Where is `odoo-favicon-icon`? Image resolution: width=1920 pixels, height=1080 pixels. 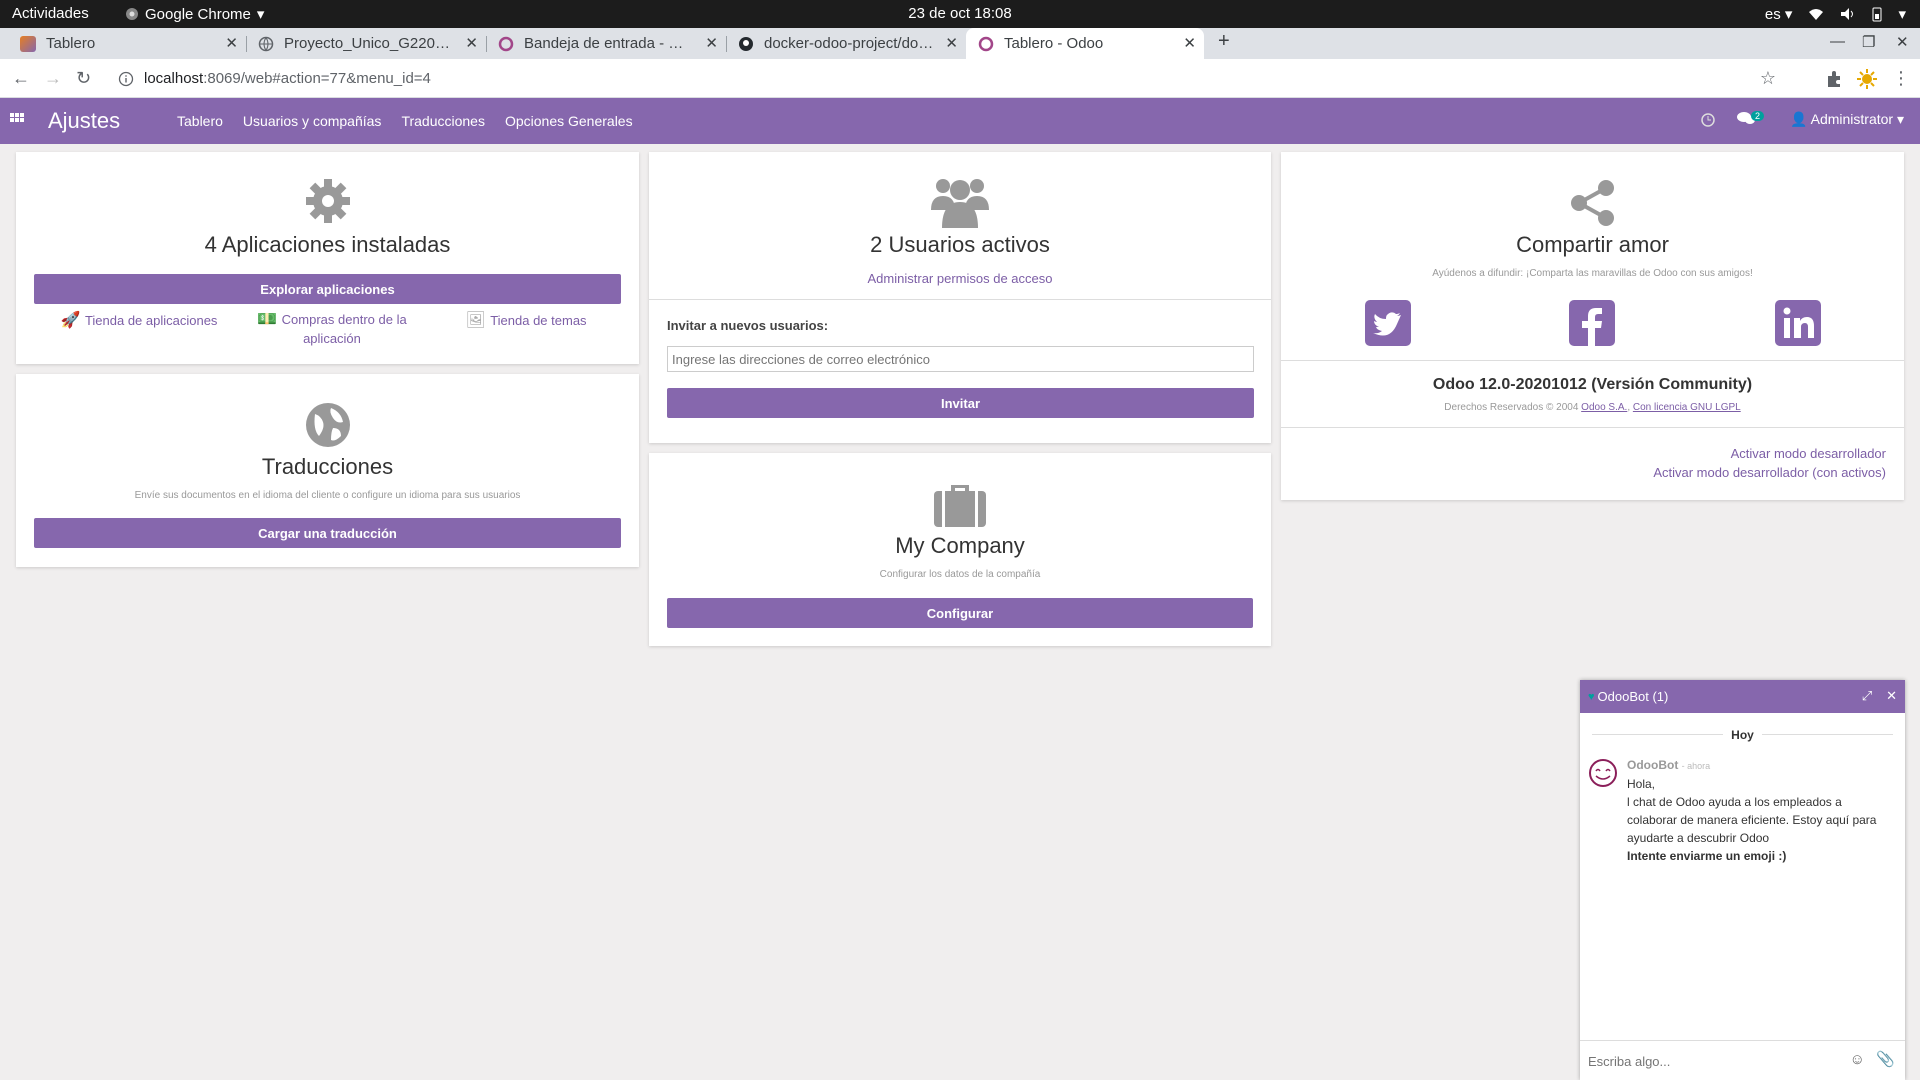
odoo-favicon-icon is located at coordinates (28, 43).